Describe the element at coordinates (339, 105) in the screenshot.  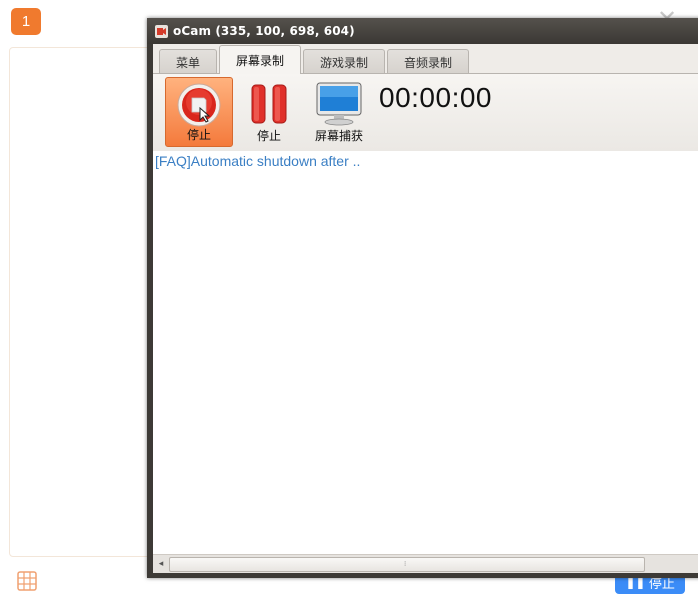
I see `monitor-icon` at that location.